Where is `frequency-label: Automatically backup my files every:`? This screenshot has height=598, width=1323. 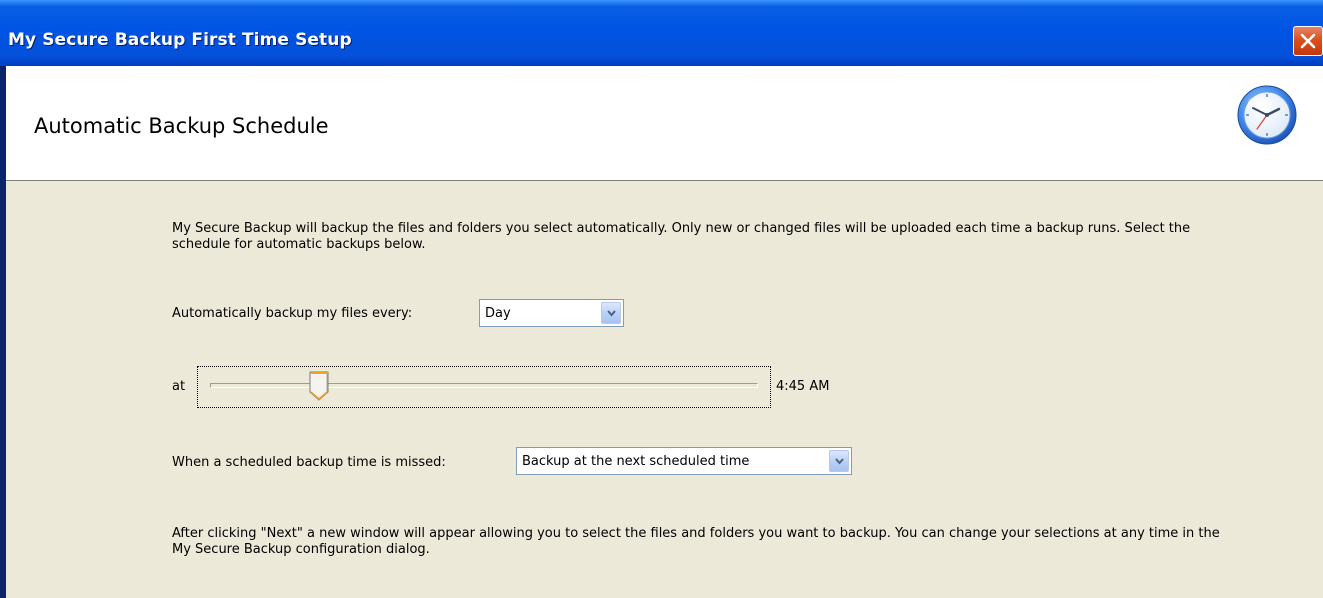
frequency-label: Automatically backup my files every: is located at coordinates (292, 313).